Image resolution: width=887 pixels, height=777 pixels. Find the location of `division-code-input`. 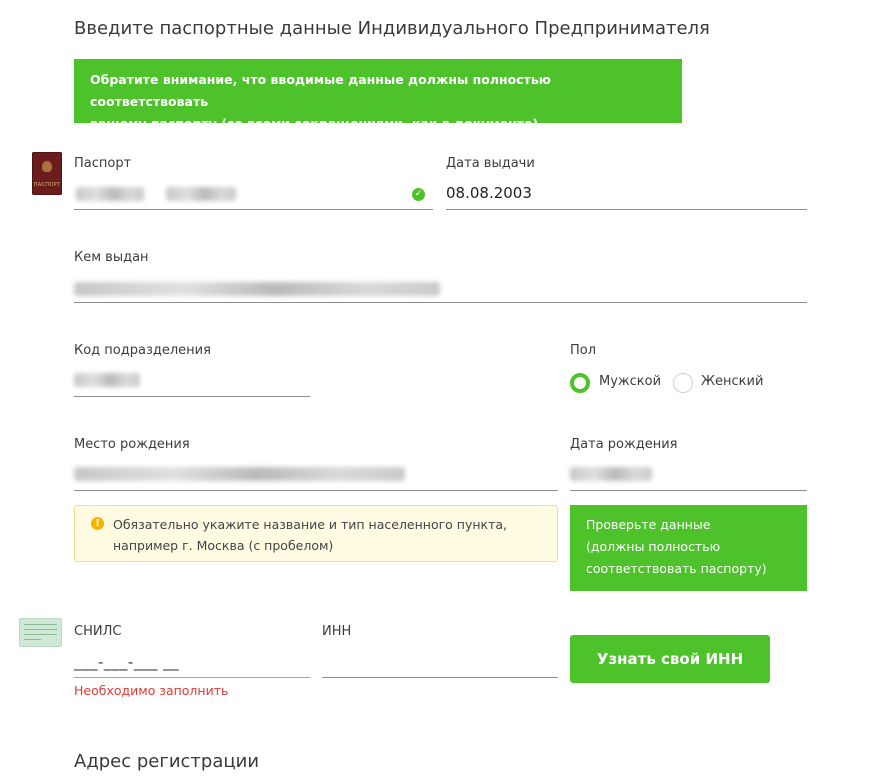

division-code-input is located at coordinates (192, 382).